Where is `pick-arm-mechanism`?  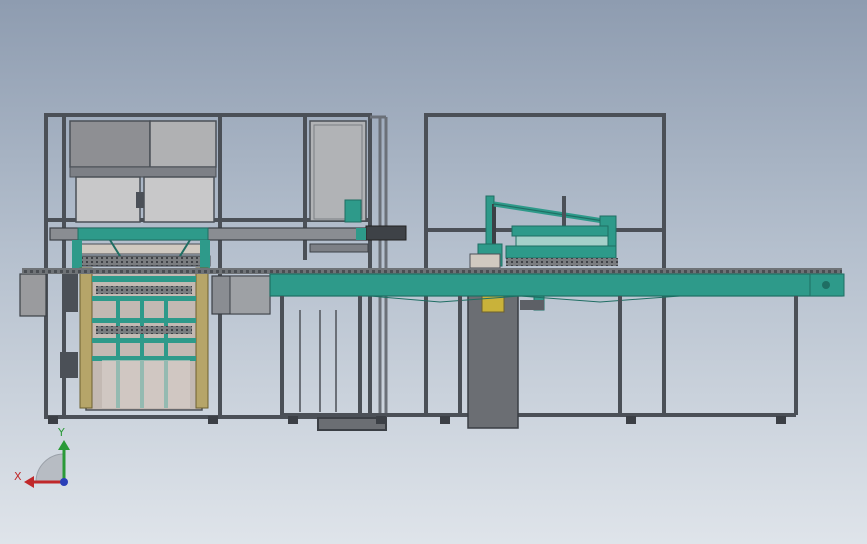 pick-arm-mechanism is located at coordinates (543, 232).